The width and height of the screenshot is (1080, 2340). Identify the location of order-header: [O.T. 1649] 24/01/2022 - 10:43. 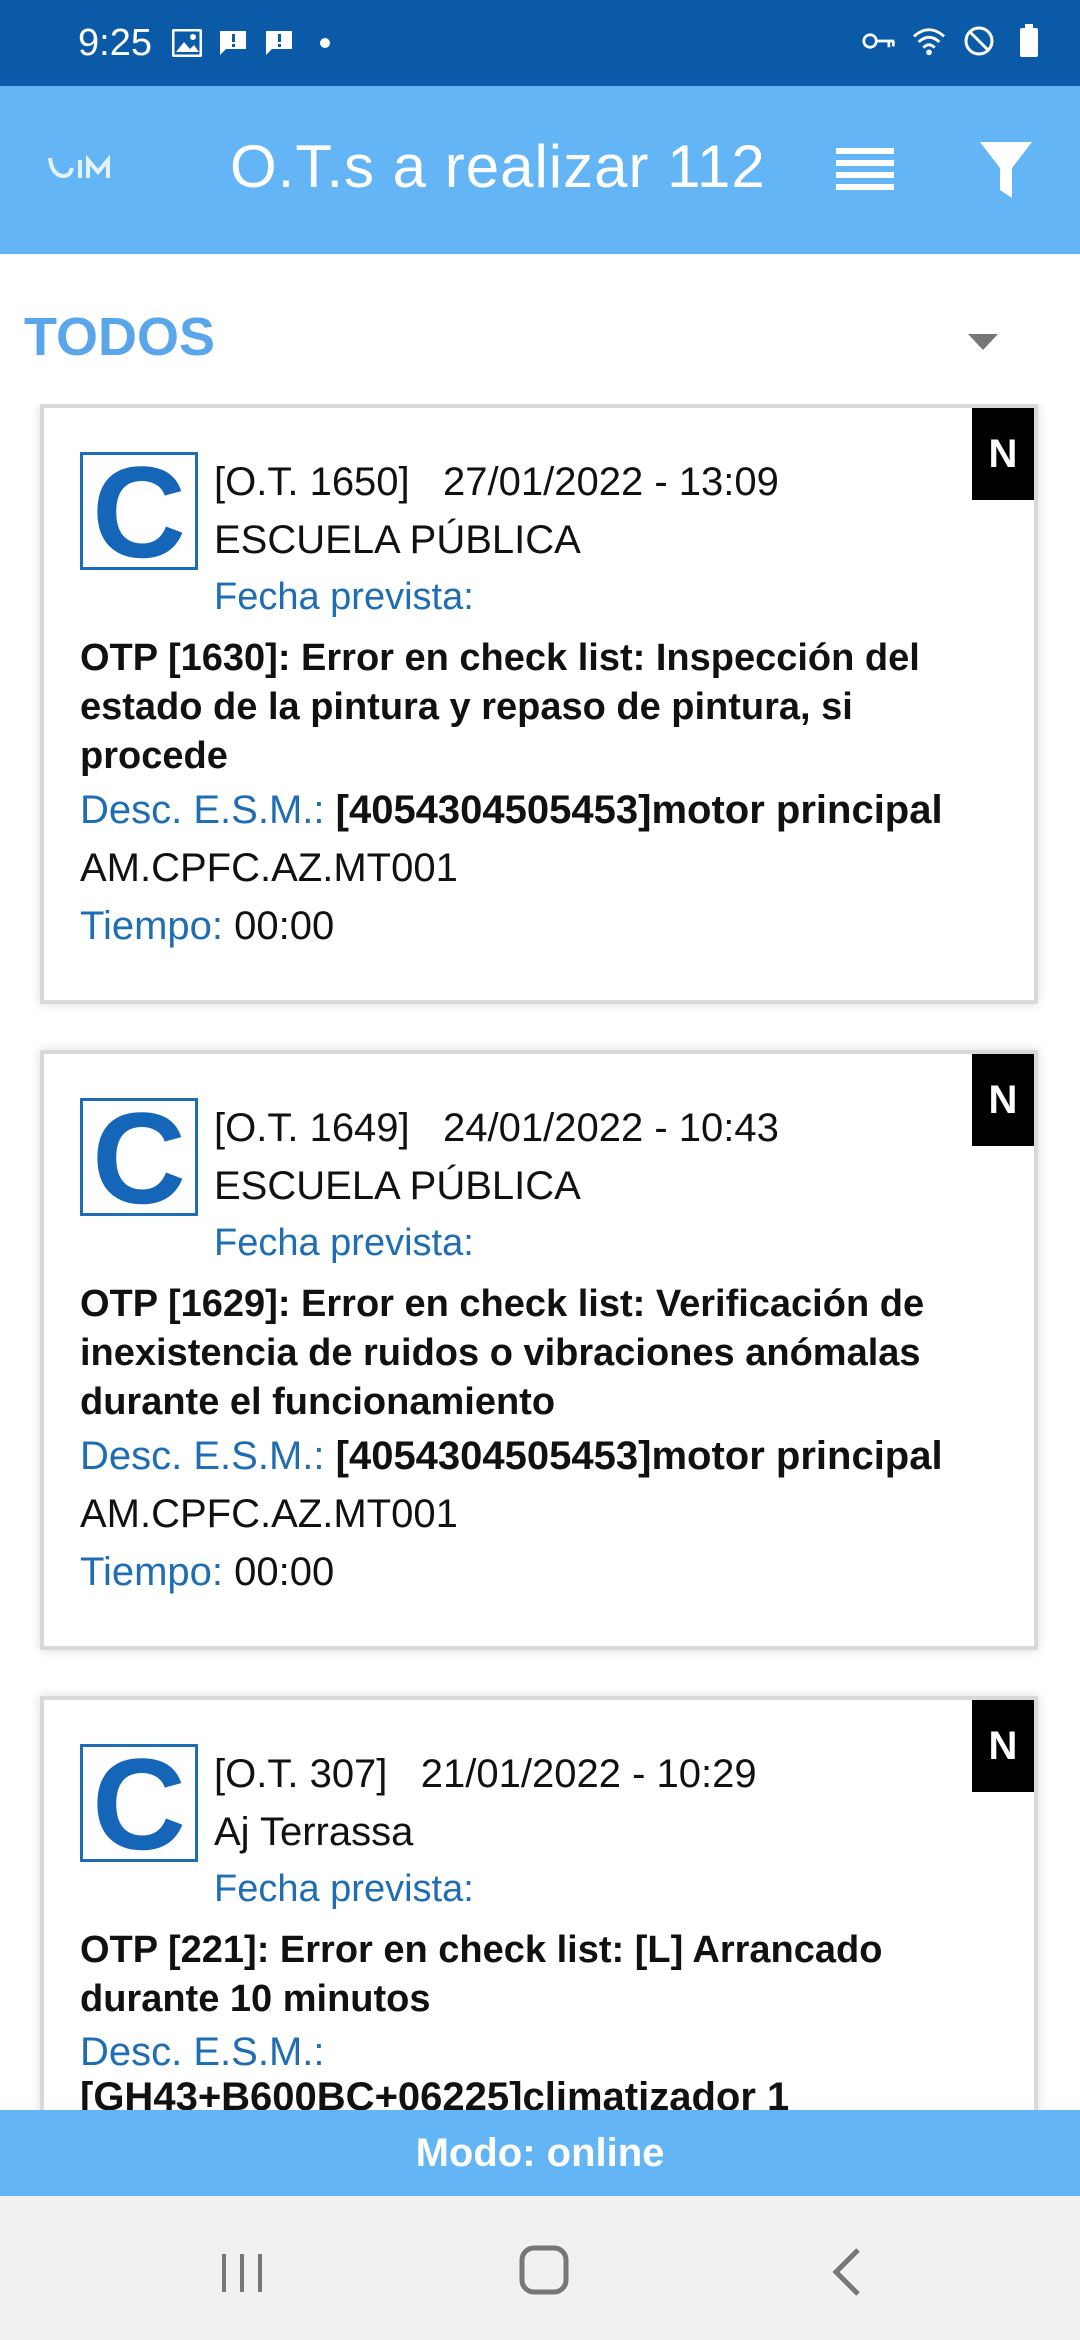
(496, 1128).